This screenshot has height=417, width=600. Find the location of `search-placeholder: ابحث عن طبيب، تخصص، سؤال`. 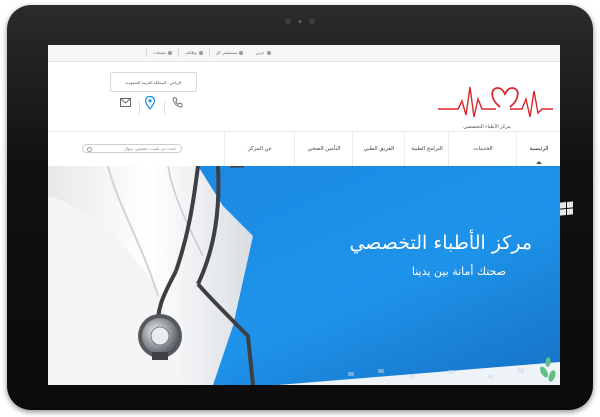

search-placeholder: ابحث عن طبيب، تخصص، سؤال is located at coordinates (149, 148).